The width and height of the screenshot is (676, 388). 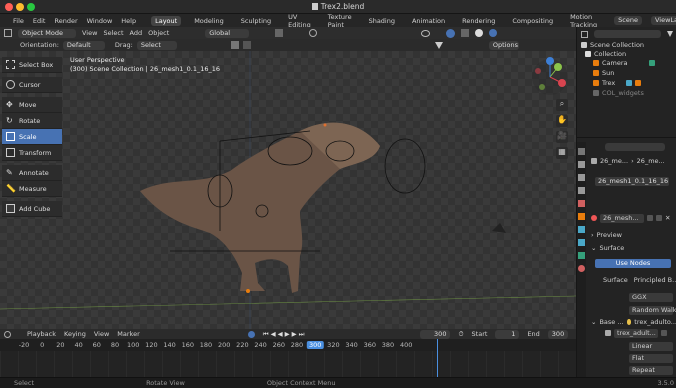 I want to click on filter-icon, so click(x=438, y=45).